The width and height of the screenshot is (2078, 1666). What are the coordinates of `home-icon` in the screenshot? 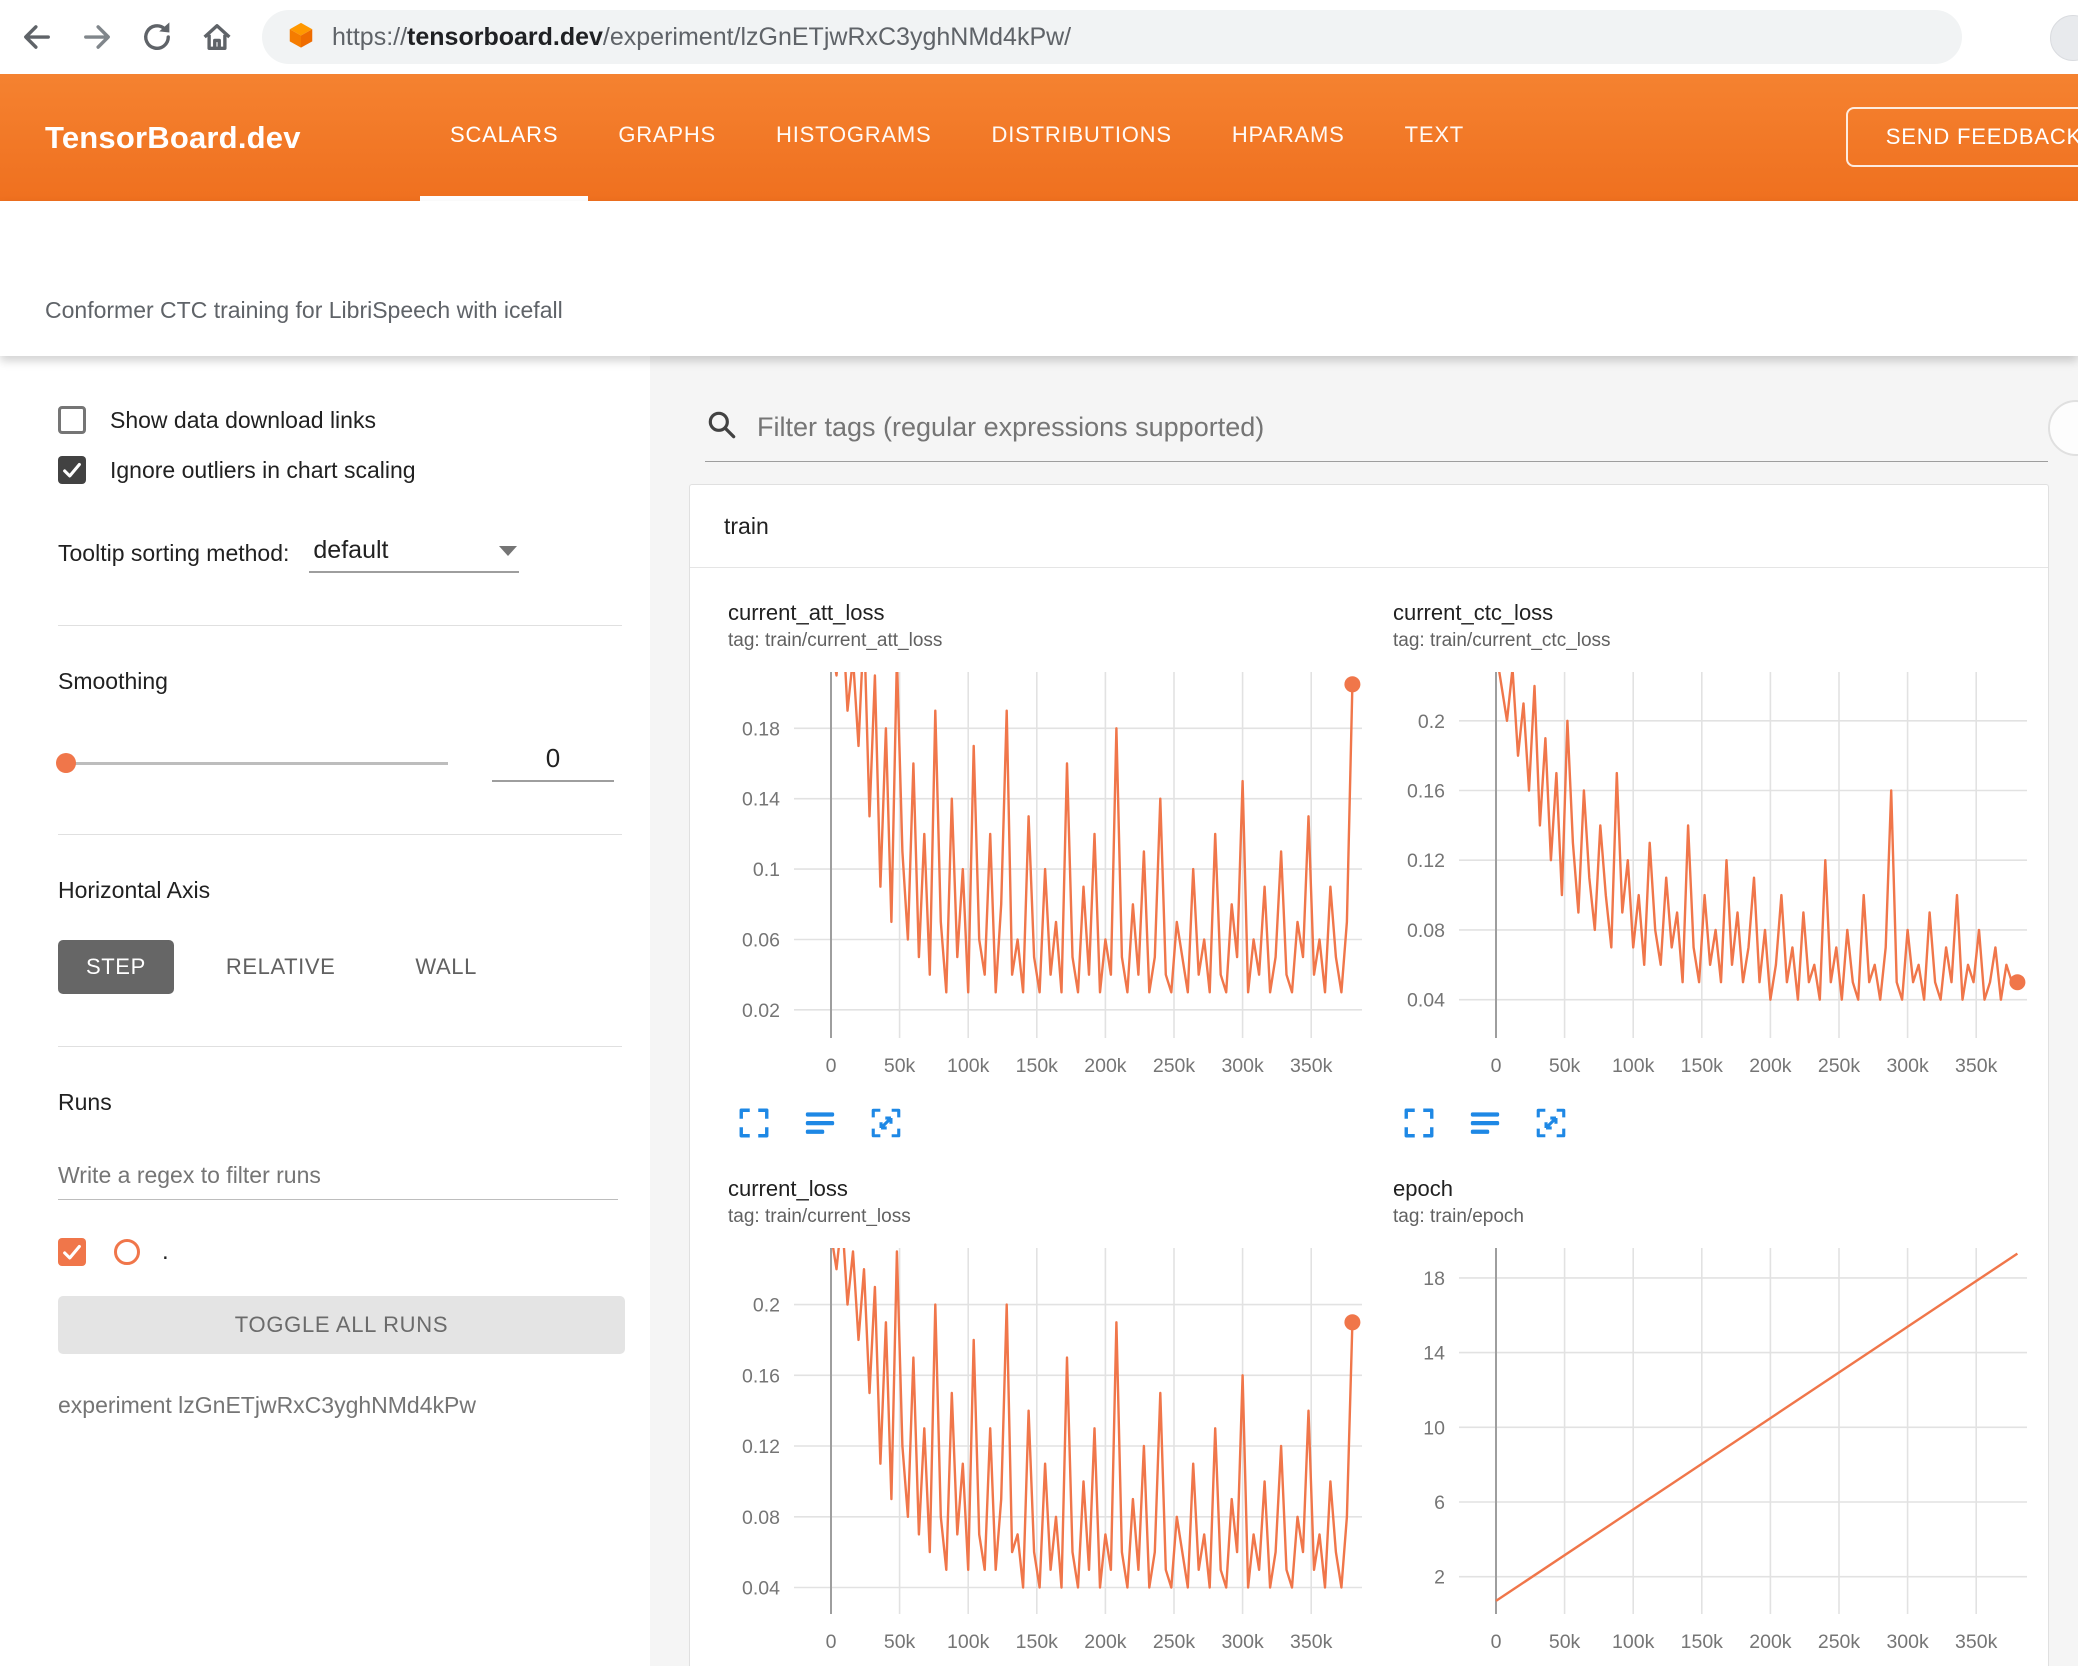 It's located at (217, 37).